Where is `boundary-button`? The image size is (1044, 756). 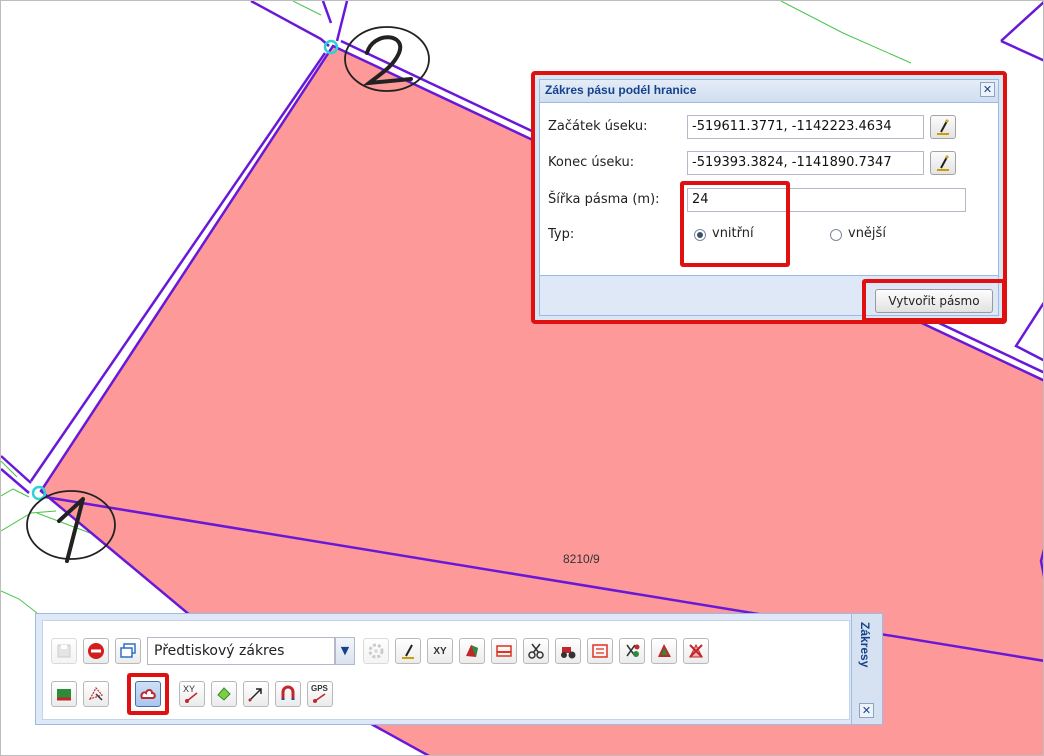
boundary-button is located at coordinates (504, 651).